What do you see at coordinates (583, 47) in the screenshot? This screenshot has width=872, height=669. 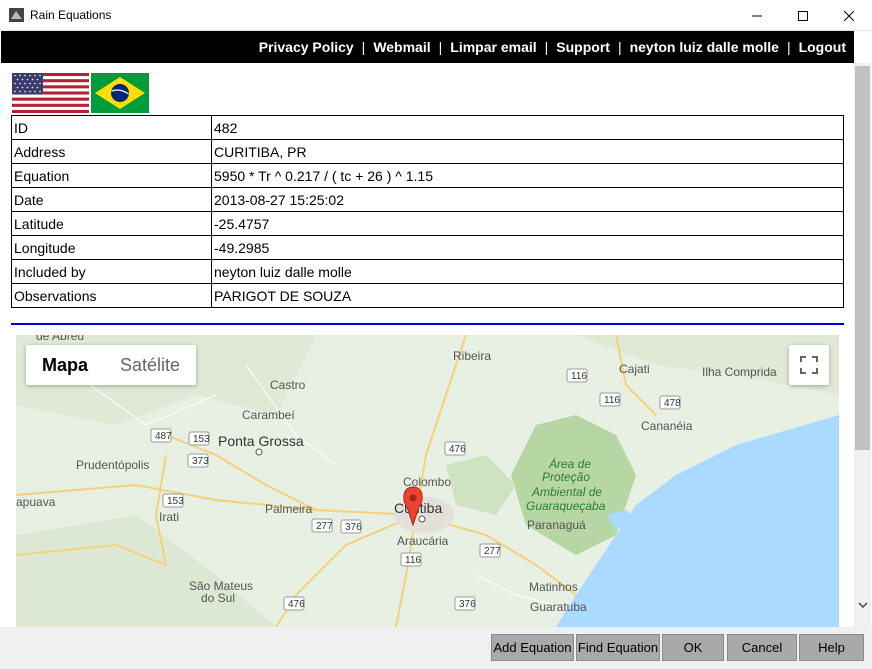 I see `nav-support: Support` at bounding box center [583, 47].